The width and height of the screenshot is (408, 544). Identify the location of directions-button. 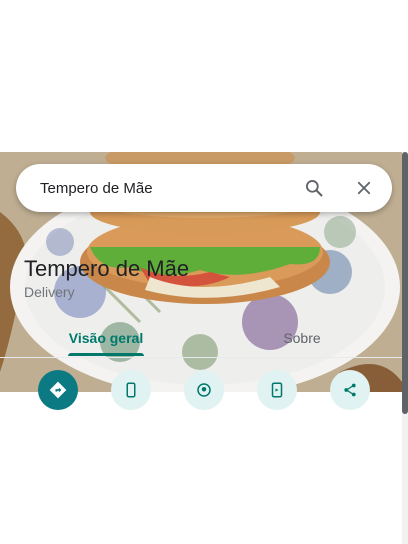
(58, 390).